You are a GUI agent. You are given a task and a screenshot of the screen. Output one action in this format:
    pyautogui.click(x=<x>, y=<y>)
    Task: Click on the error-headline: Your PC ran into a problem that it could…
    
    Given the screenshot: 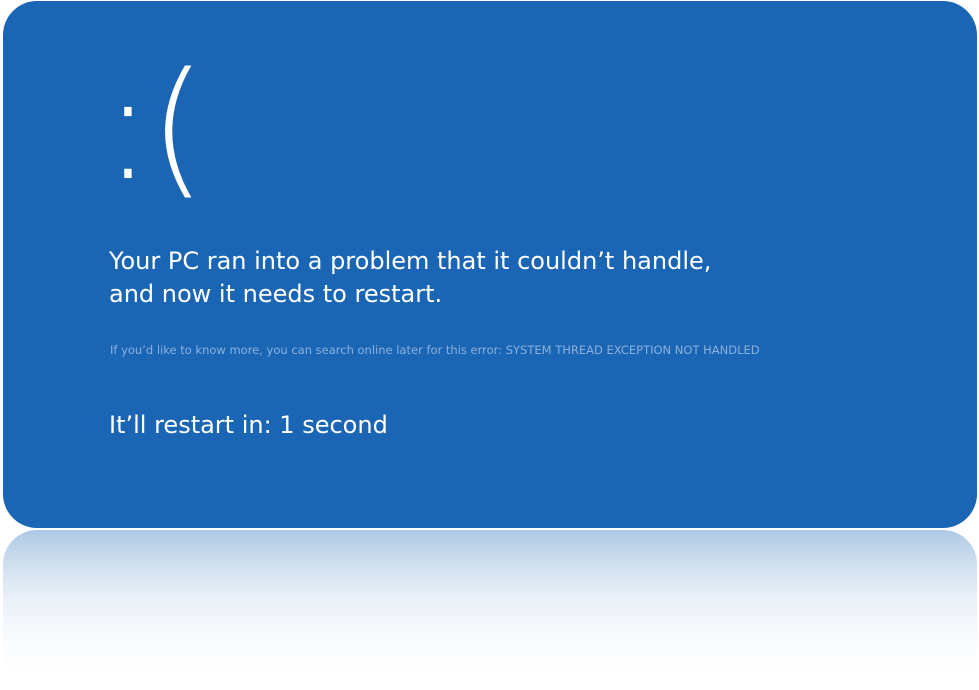 What is the action you would take?
    pyautogui.click(x=499, y=278)
    